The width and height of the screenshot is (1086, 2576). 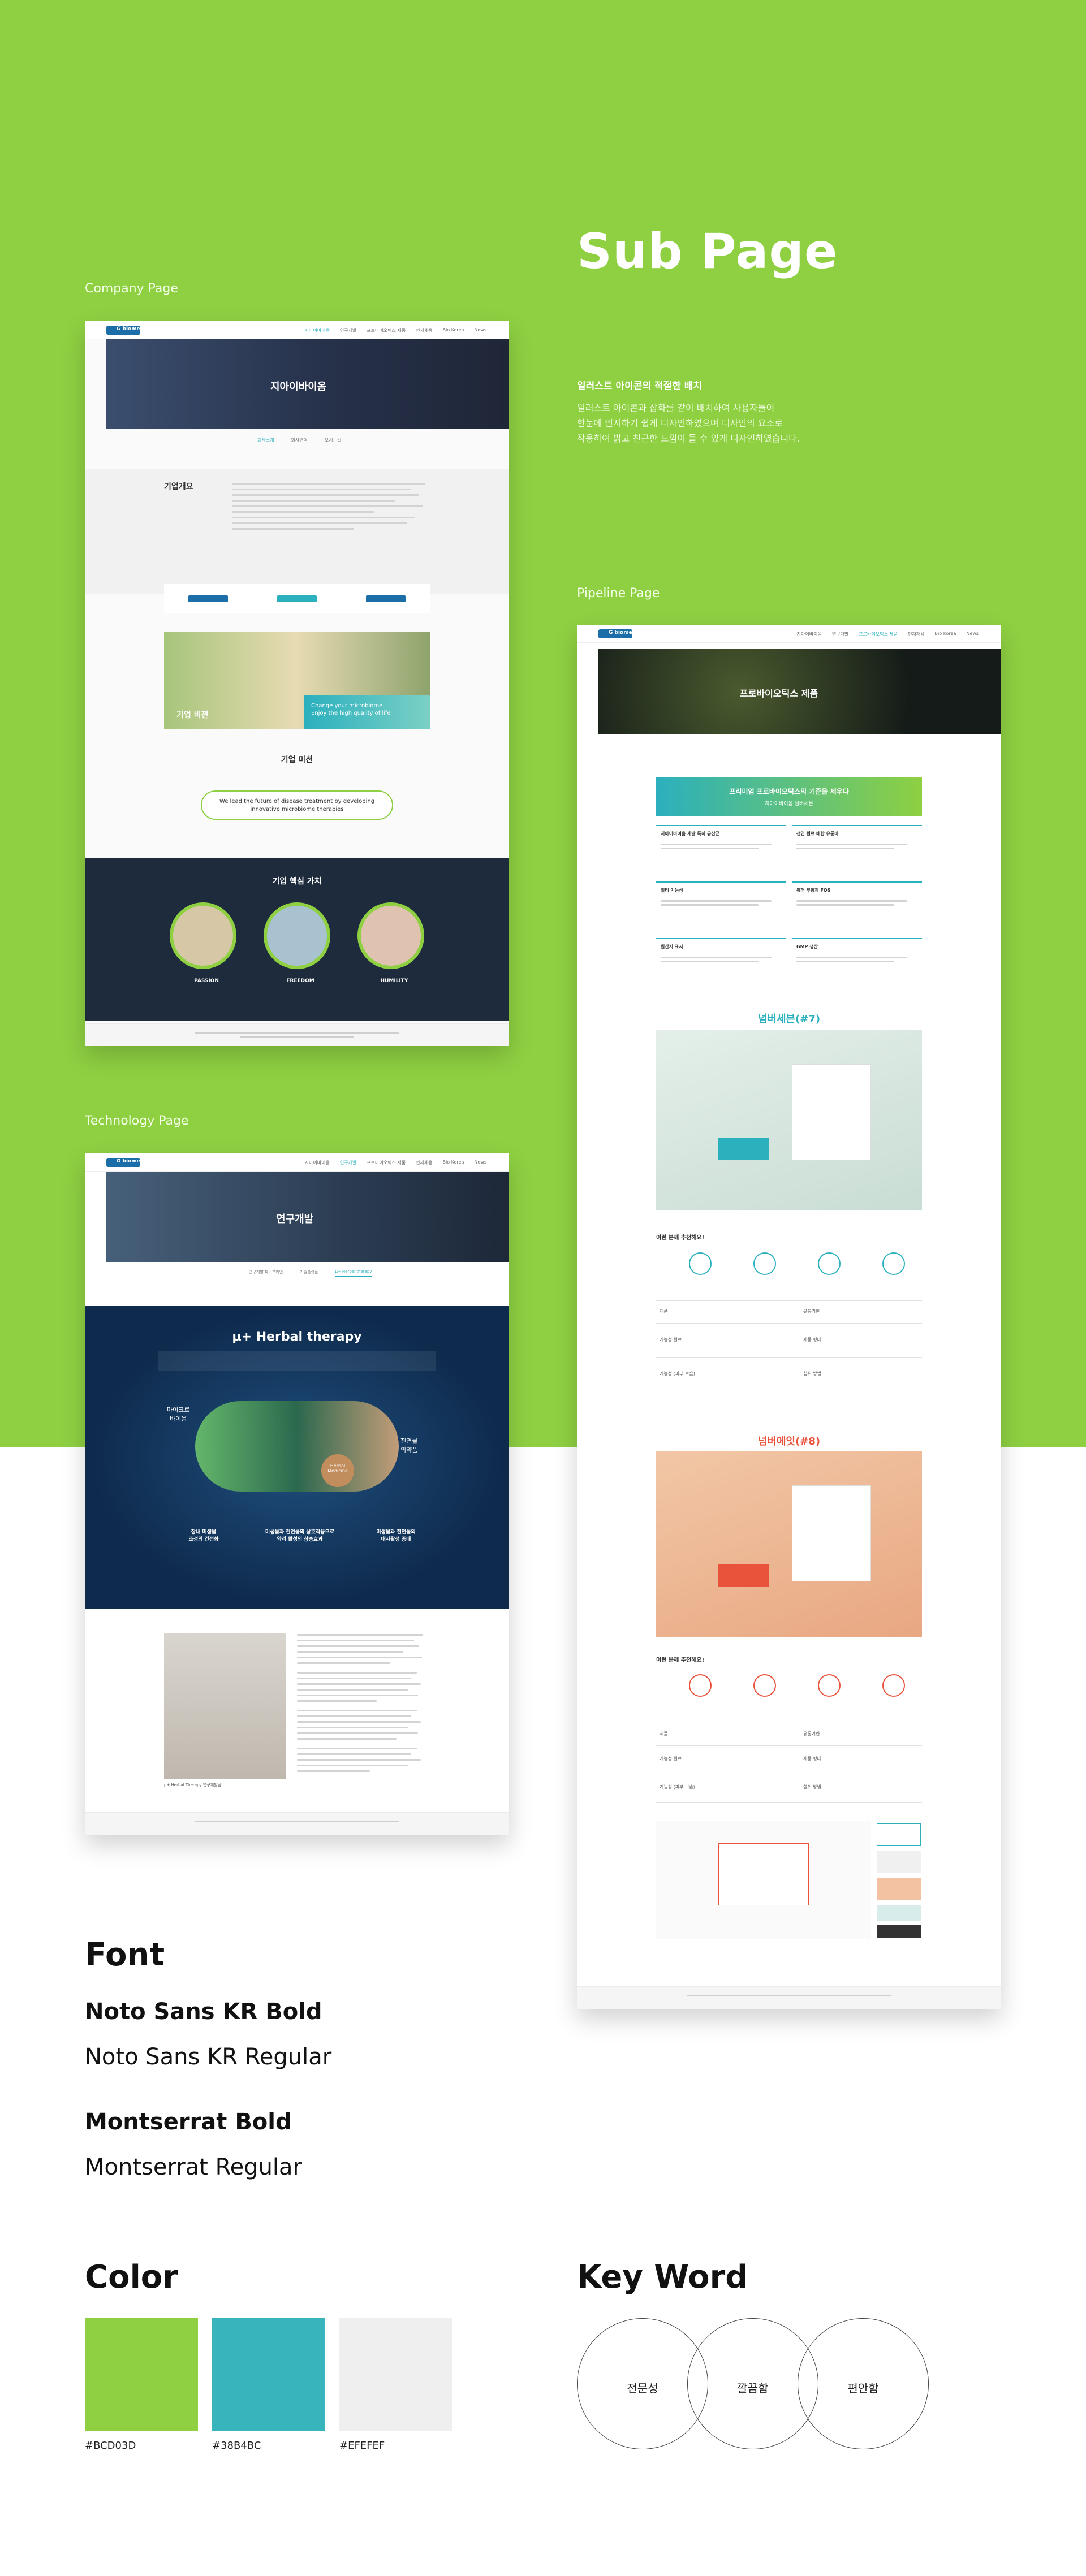 I want to click on color-label: #EFEFEF, so click(x=362, y=2446).